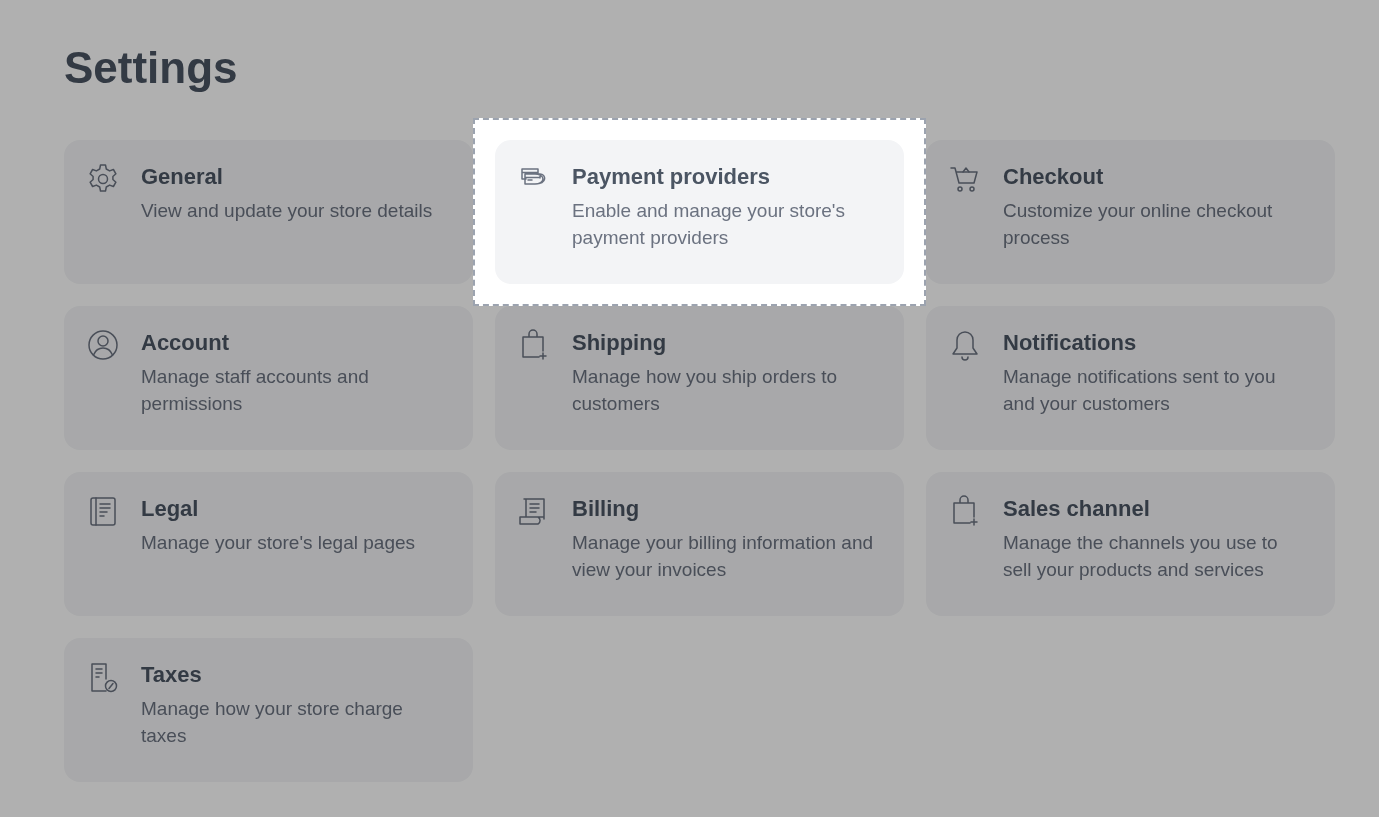 The image size is (1379, 817). I want to click on card-description: Manage the channels you use to sell your products and services, so click(1141, 556).